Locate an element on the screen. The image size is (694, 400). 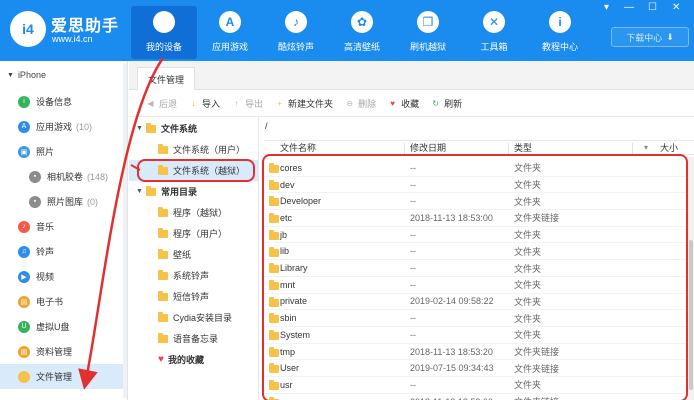
bell-icon: ♪ is located at coordinates (296, 22).